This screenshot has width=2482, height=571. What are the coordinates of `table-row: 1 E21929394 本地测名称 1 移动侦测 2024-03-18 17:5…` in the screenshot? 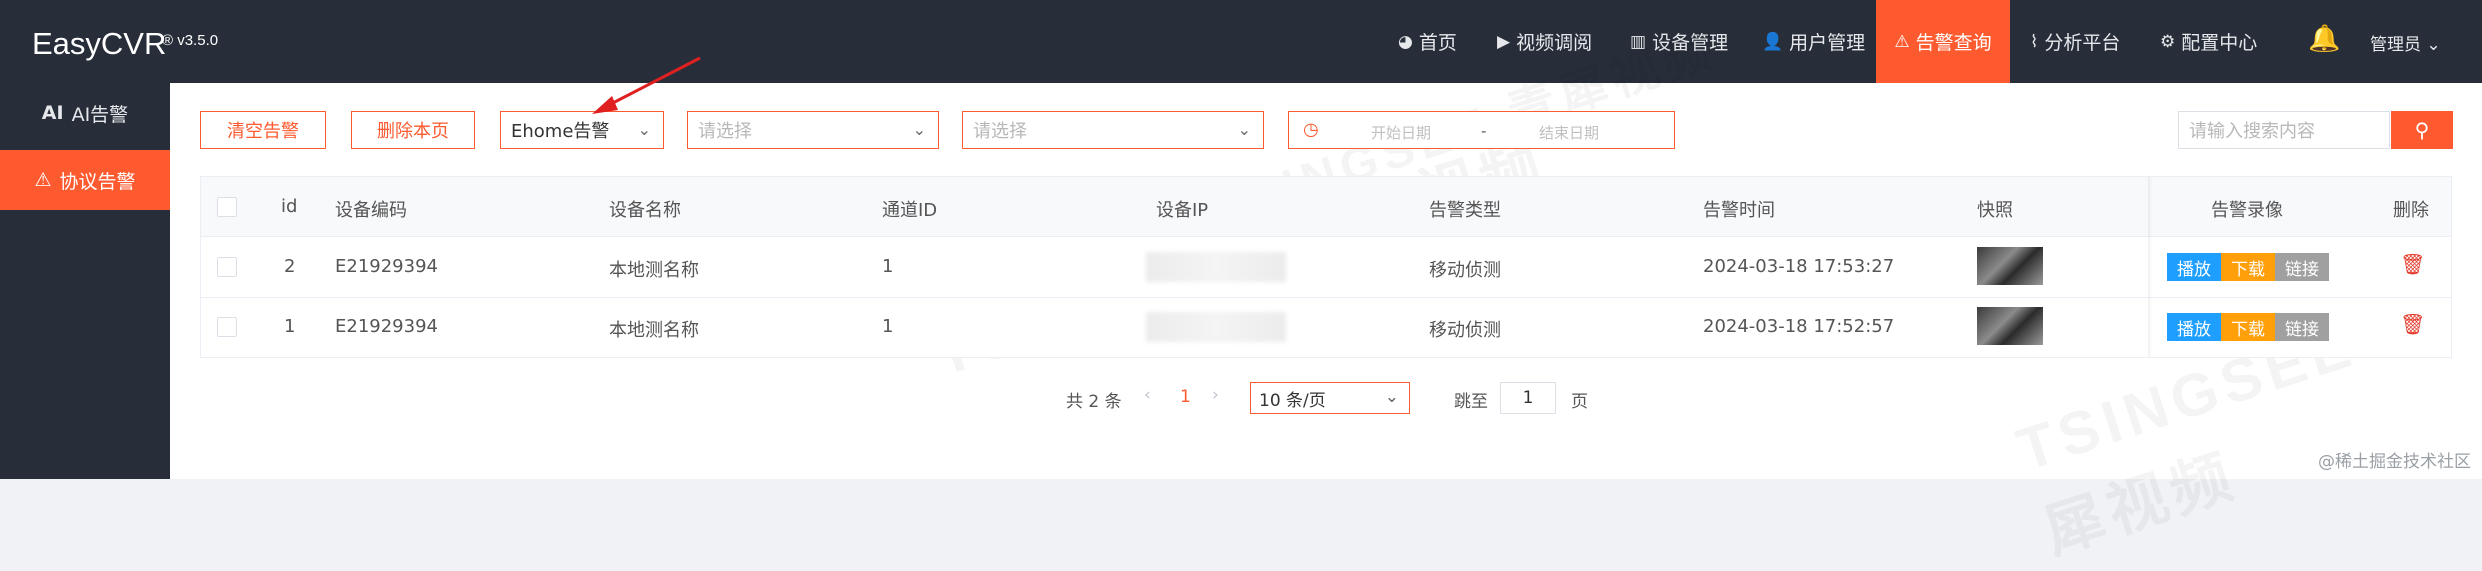 It's located at (1326, 327).